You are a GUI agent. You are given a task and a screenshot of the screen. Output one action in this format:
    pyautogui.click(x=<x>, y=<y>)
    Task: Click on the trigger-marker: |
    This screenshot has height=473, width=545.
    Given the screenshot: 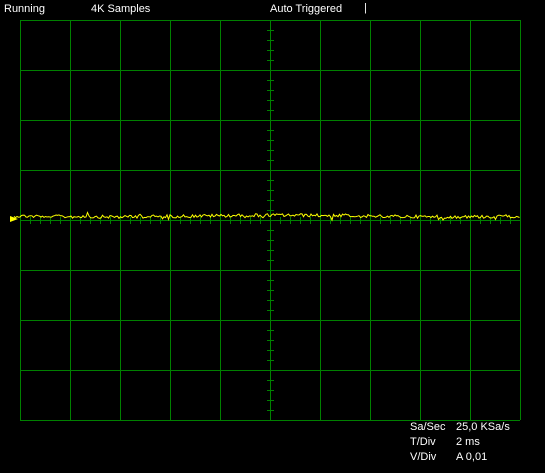 What is the action you would take?
    pyautogui.click(x=365, y=8)
    